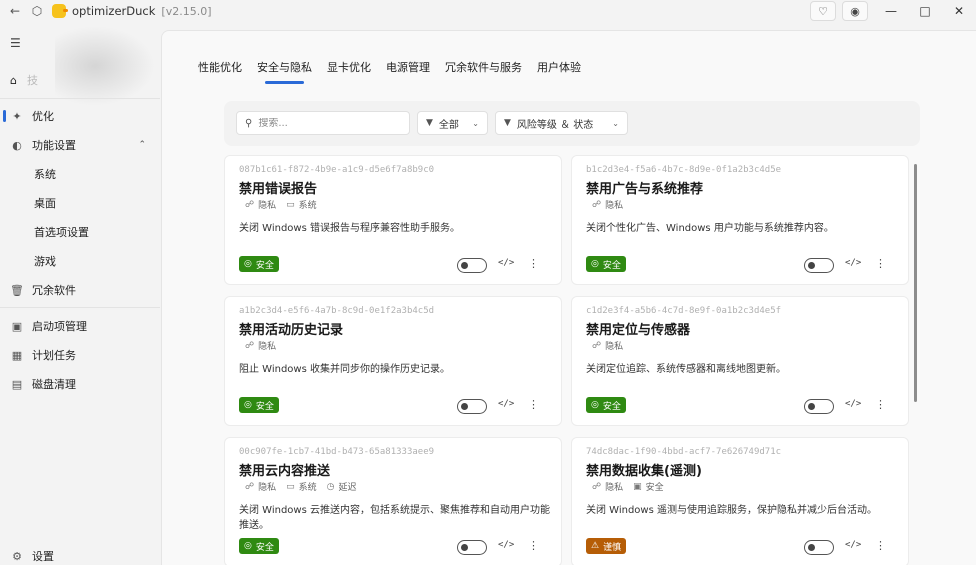 Image resolution: width=976 pixels, height=565 pixels. Describe the element at coordinates (80, 174) in the screenshot. I see `sidebar-item-system: 系统` at that location.